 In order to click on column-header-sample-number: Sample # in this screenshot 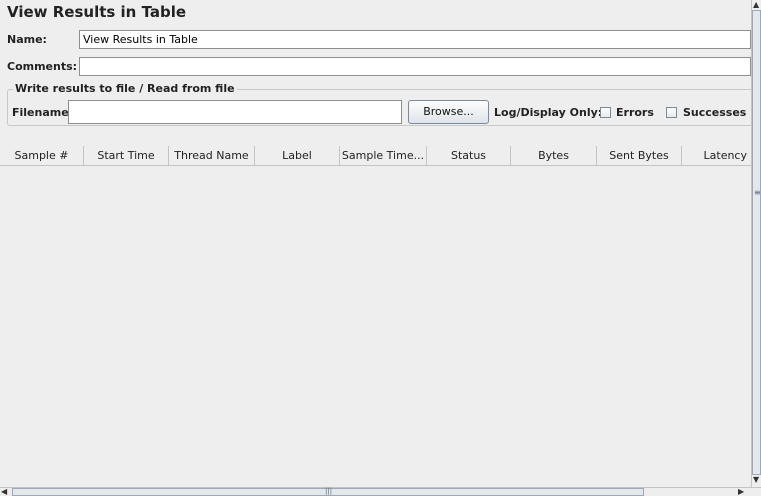, I will do `click(42, 155)`.